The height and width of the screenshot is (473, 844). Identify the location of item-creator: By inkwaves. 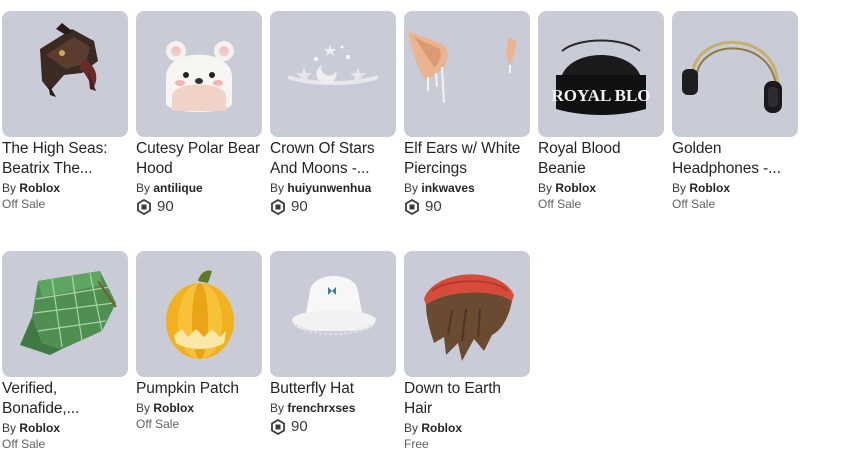
(439, 188).